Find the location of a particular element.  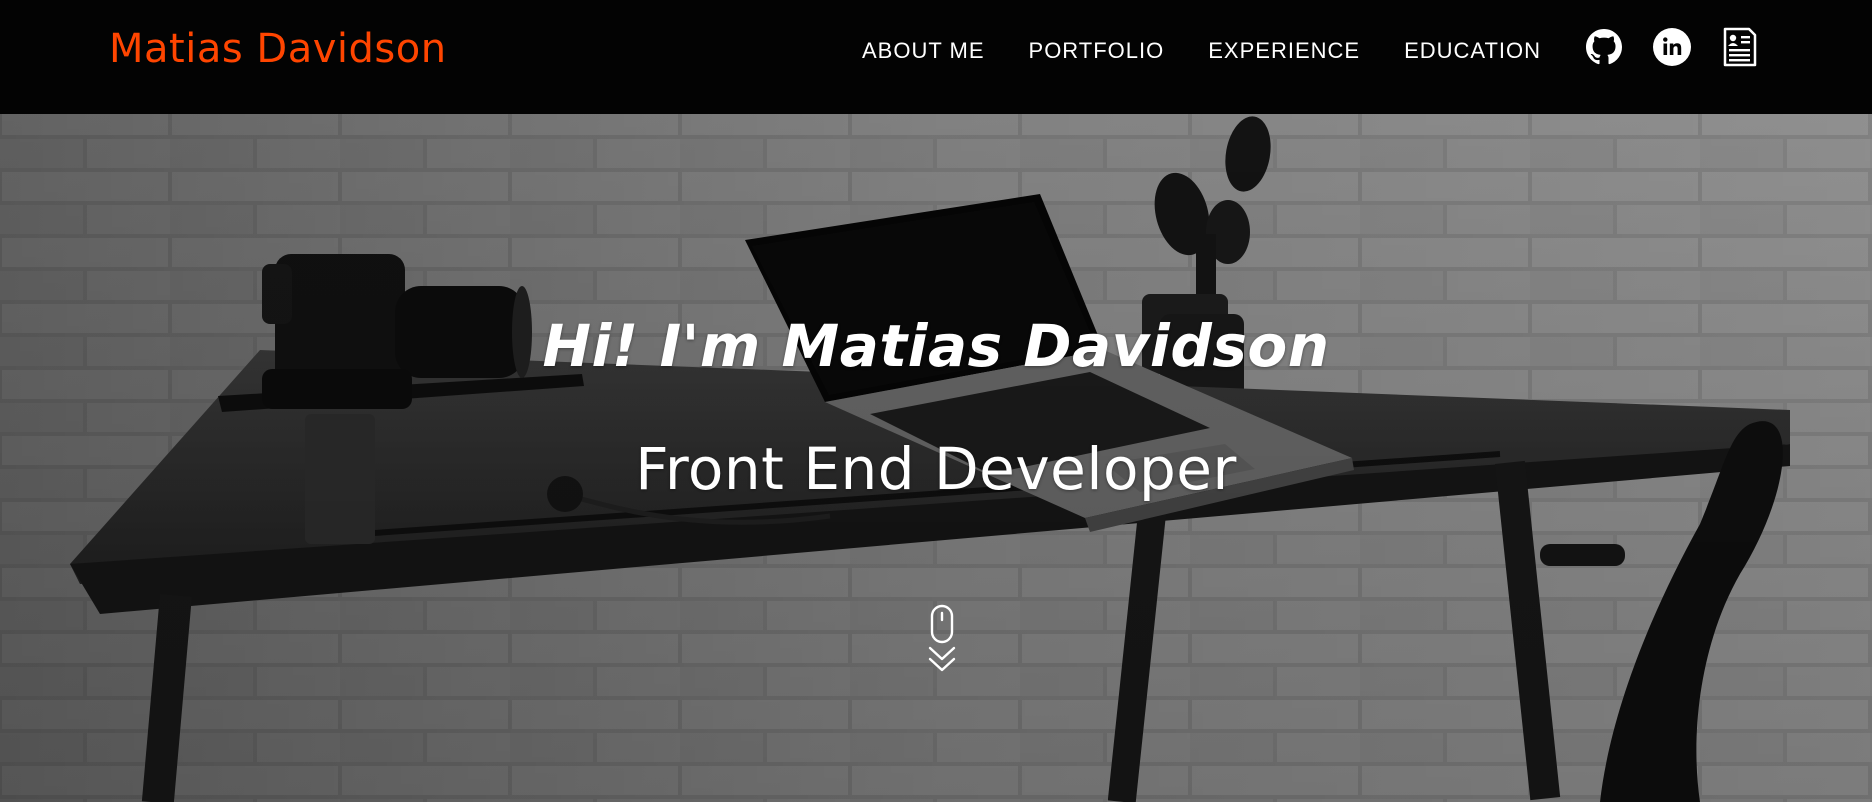

nav-link-portfolio: PORTFOLIO is located at coordinates (1097, 51).